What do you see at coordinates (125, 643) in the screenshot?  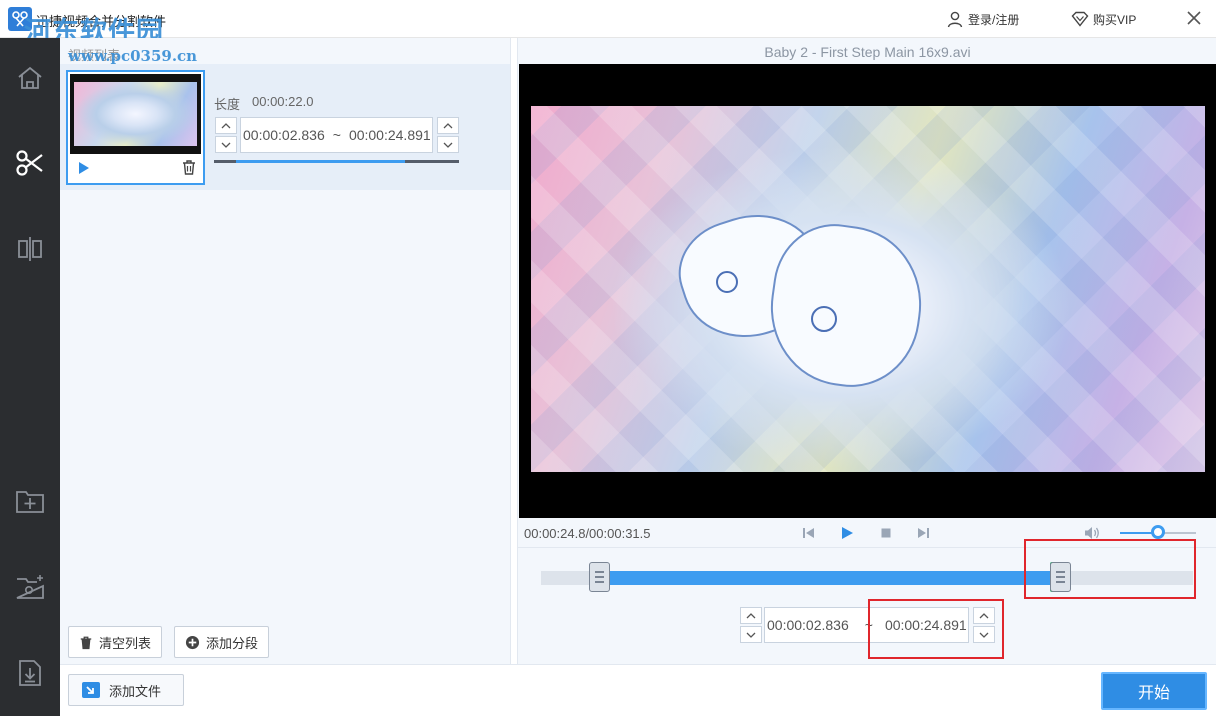 I see `clear-list-label: 清空列表` at bounding box center [125, 643].